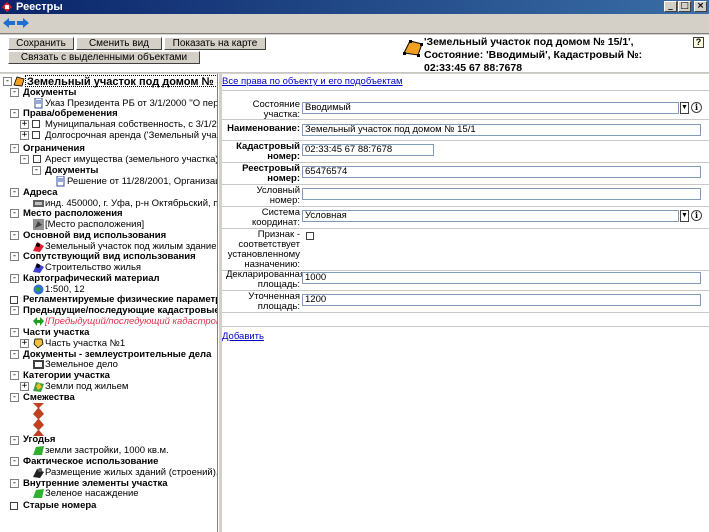 This screenshot has width=709, height=532. I want to click on tree-root: Земельный участок под домом № 15/1, so click(121, 81).